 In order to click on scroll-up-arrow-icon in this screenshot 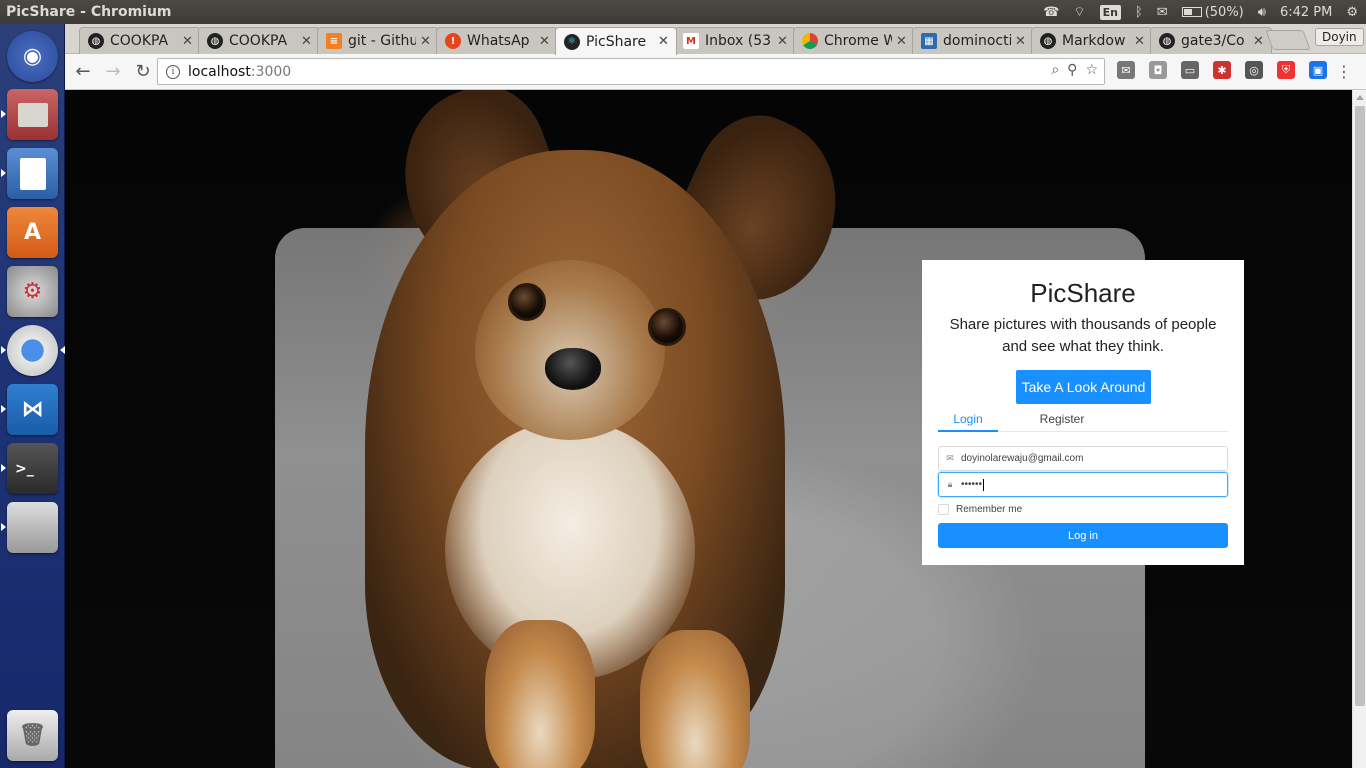, I will do `click(1360, 97)`.